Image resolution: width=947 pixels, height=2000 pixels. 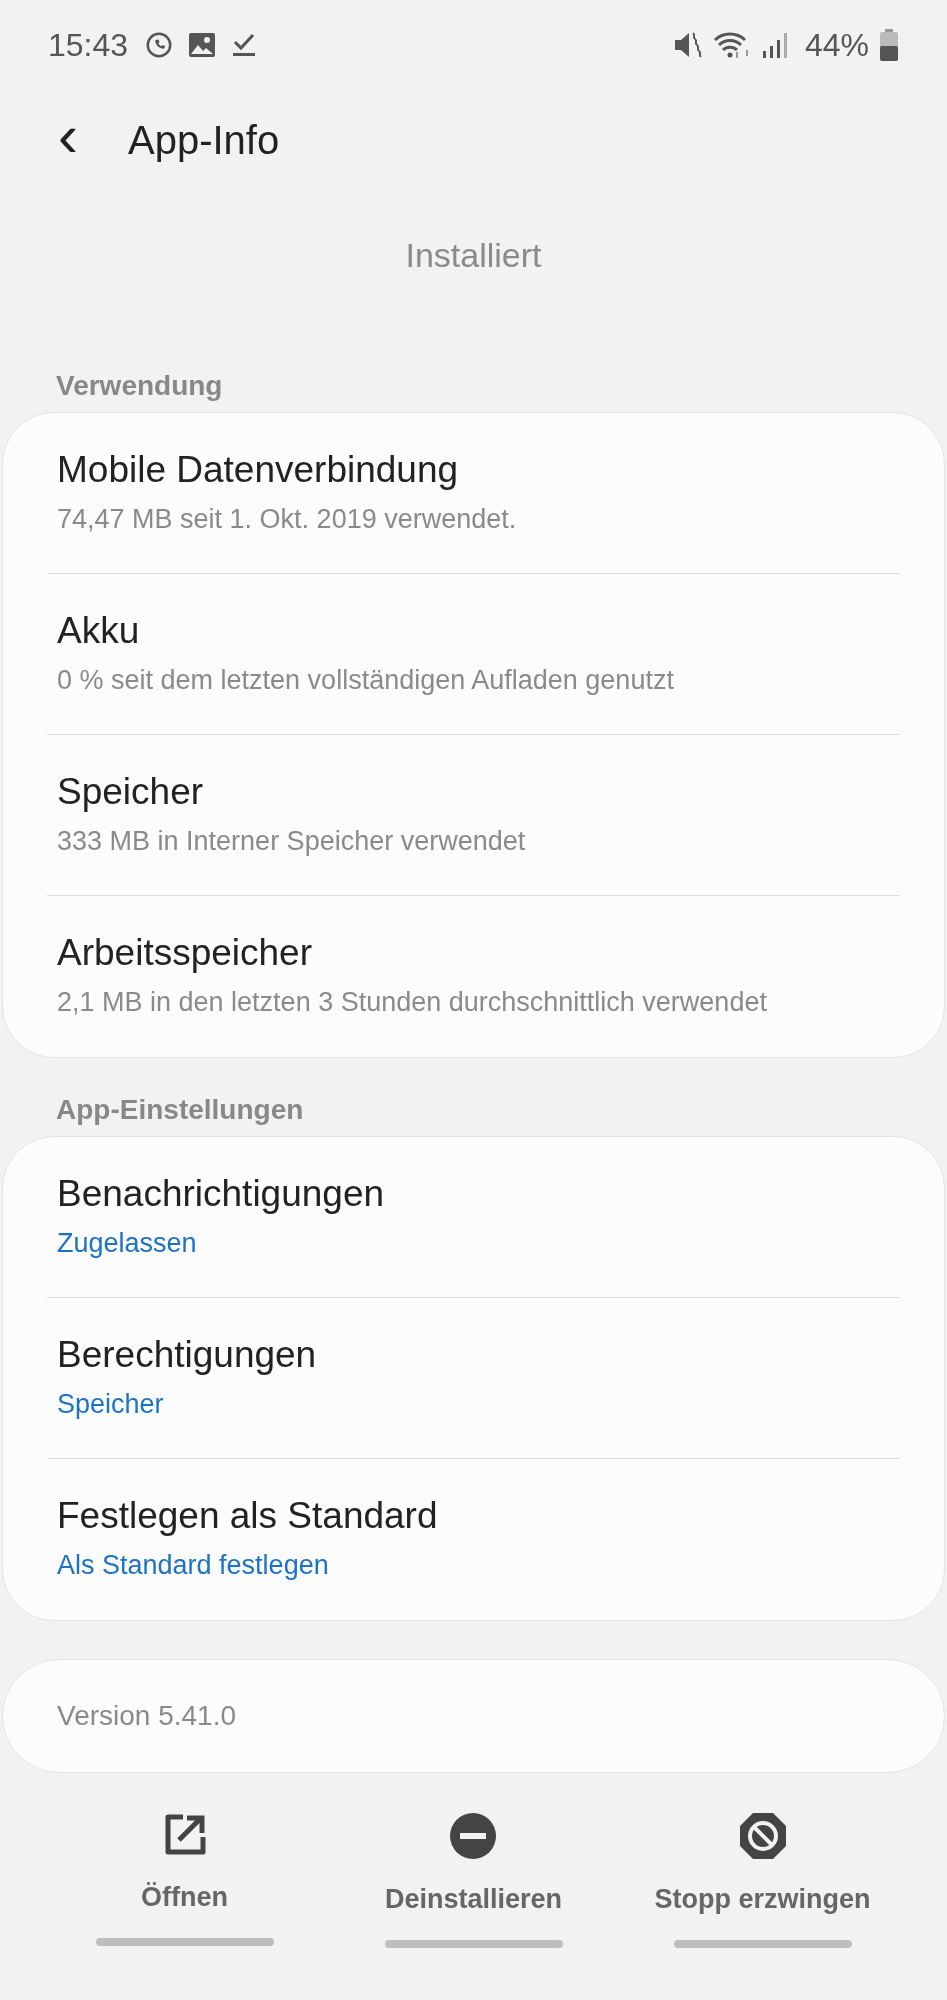 I want to click on action-button: Stopp erzwingen, so click(x=762, y=1866).